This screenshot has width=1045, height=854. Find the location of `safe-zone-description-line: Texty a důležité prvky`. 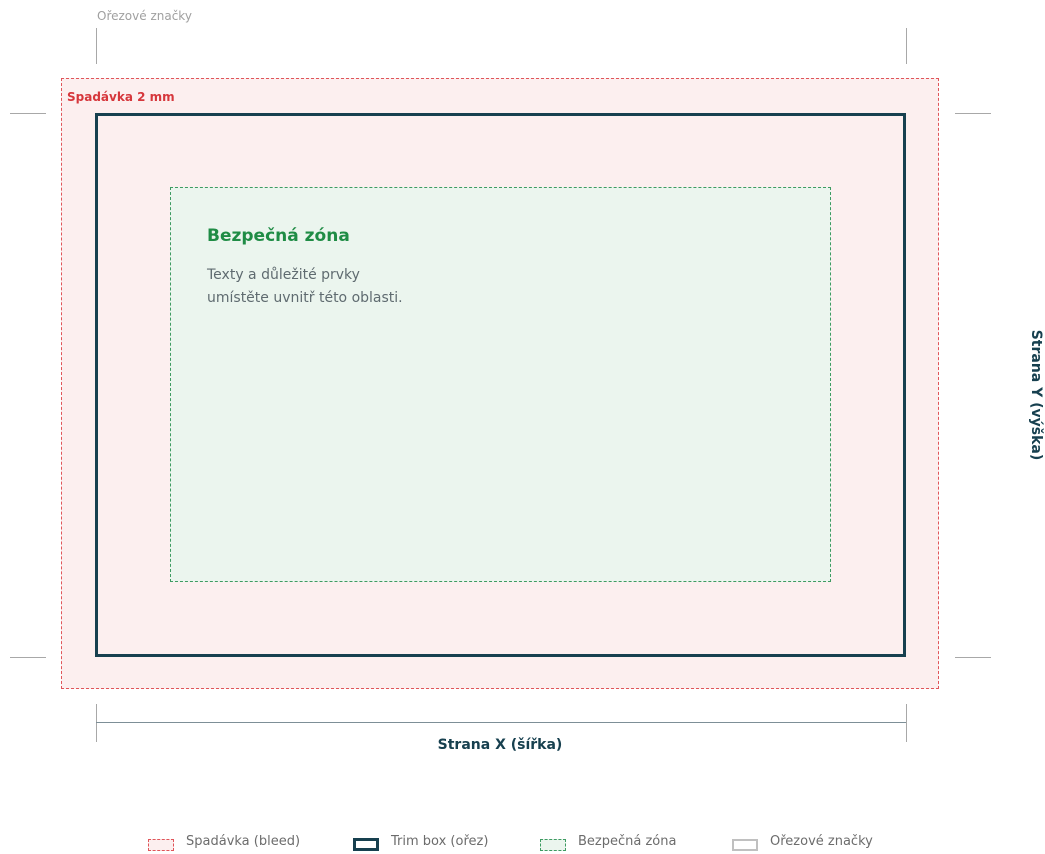

safe-zone-description-line: Texty a důležité prvky is located at coordinates (283, 275).